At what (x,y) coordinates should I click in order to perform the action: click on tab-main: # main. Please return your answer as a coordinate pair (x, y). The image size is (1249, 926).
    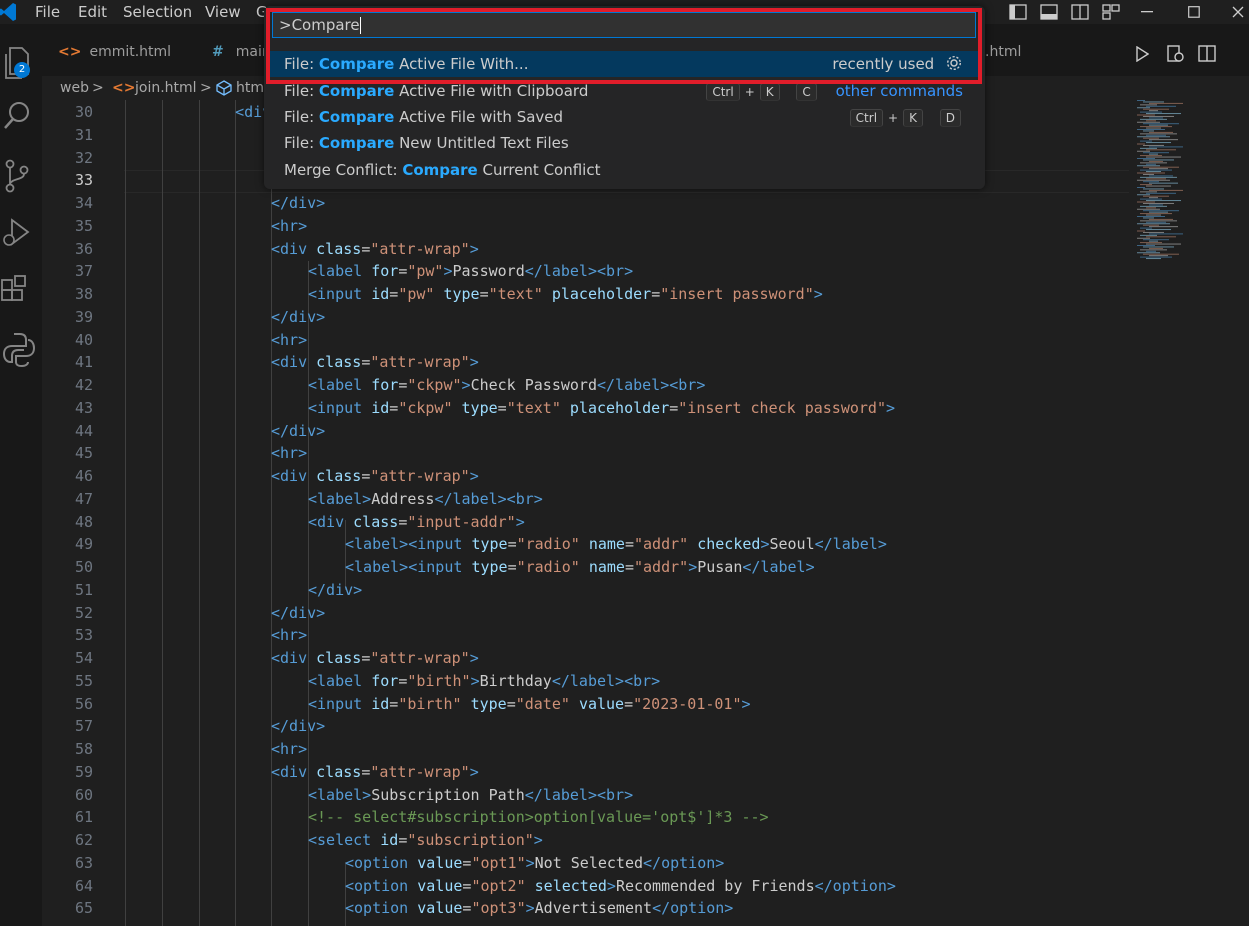
    Looking at the image, I should click on (241, 50).